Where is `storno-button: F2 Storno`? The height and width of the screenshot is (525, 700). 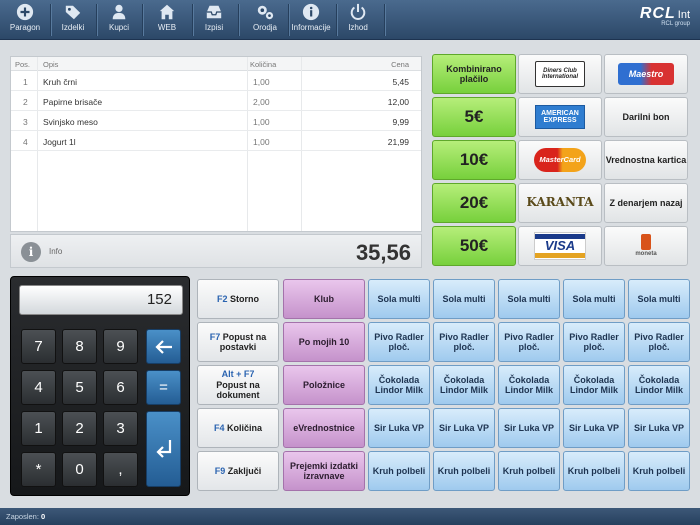
storno-button: F2 Storno is located at coordinates (238, 299).